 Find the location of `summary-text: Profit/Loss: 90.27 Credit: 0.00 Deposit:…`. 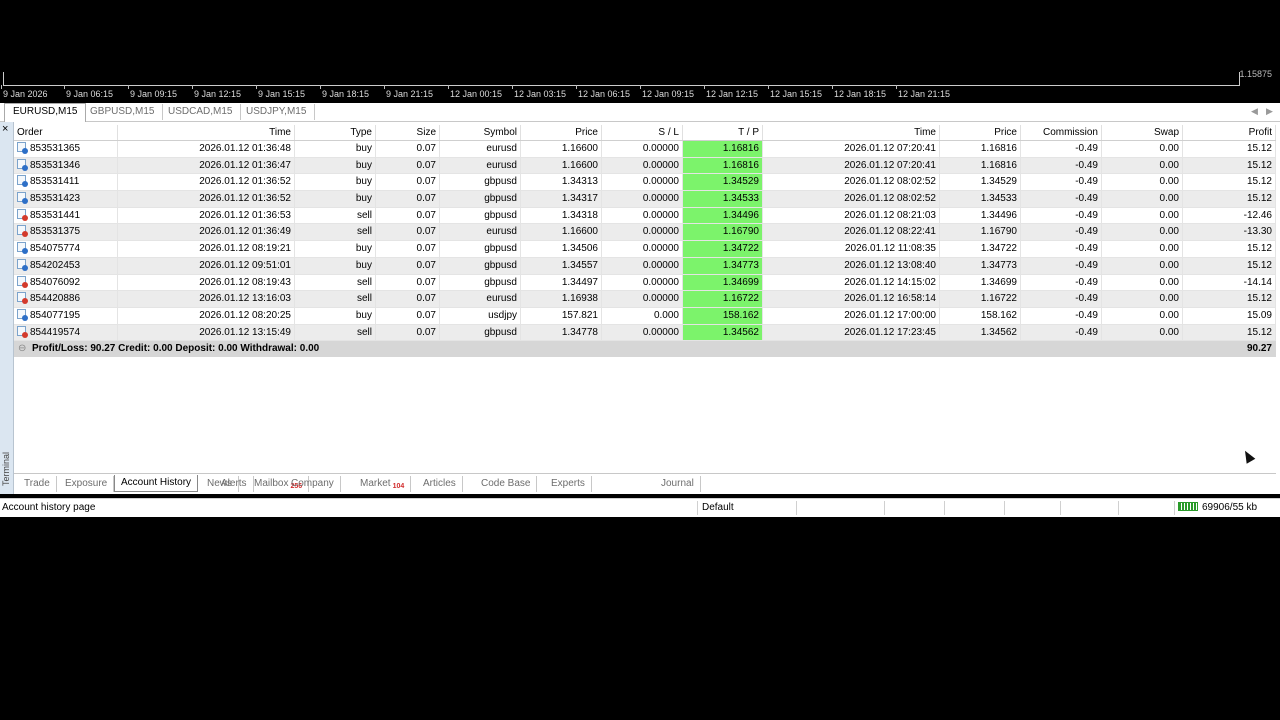

summary-text: Profit/Loss: 90.27 Credit: 0.00 Deposit:… is located at coordinates (176, 349).